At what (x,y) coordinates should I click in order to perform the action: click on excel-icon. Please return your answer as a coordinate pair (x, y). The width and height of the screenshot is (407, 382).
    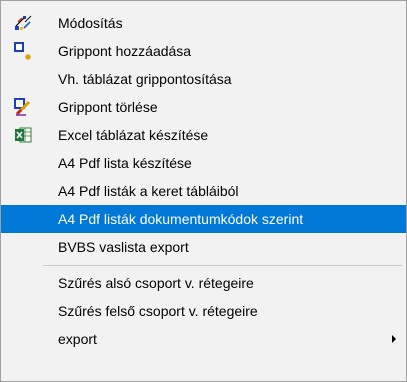
    Looking at the image, I should click on (23, 135).